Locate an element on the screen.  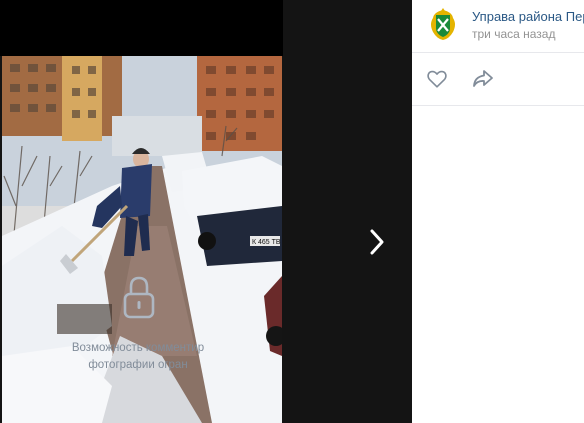
comments-closed-message: Возможность комментир фотографии огран is located at coordinates (138, 357).